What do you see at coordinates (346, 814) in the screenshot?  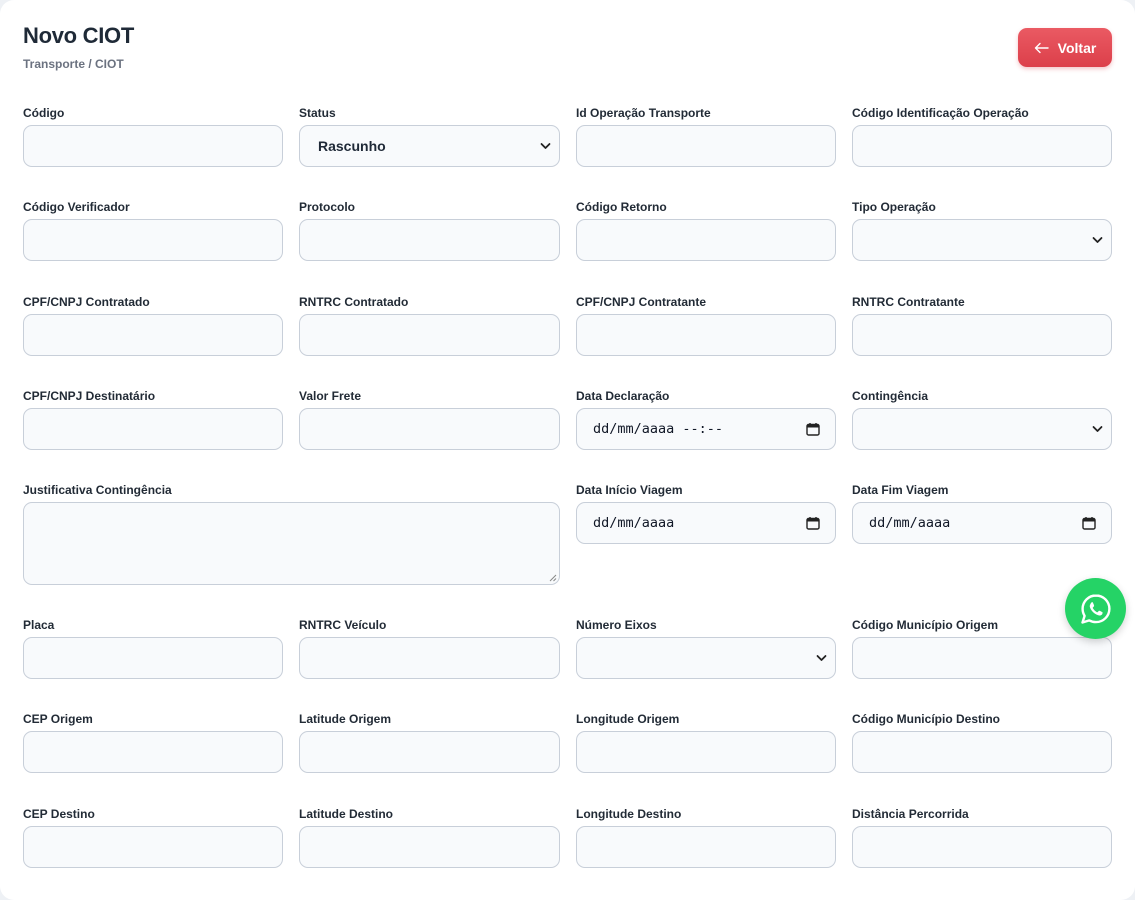 I see `field-label: Latitude Destino` at bounding box center [346, 814].